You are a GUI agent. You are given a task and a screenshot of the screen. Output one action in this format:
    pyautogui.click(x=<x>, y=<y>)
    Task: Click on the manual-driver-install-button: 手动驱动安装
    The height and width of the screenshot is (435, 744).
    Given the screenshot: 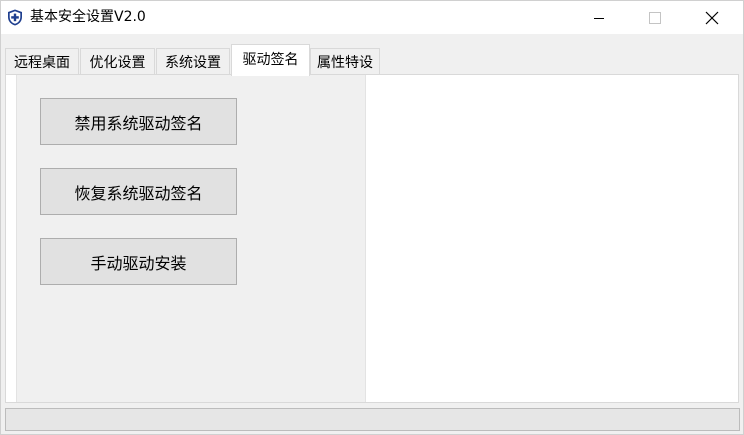 What is the action you would take?
    pyautogui.click(x=138, y=261)
    